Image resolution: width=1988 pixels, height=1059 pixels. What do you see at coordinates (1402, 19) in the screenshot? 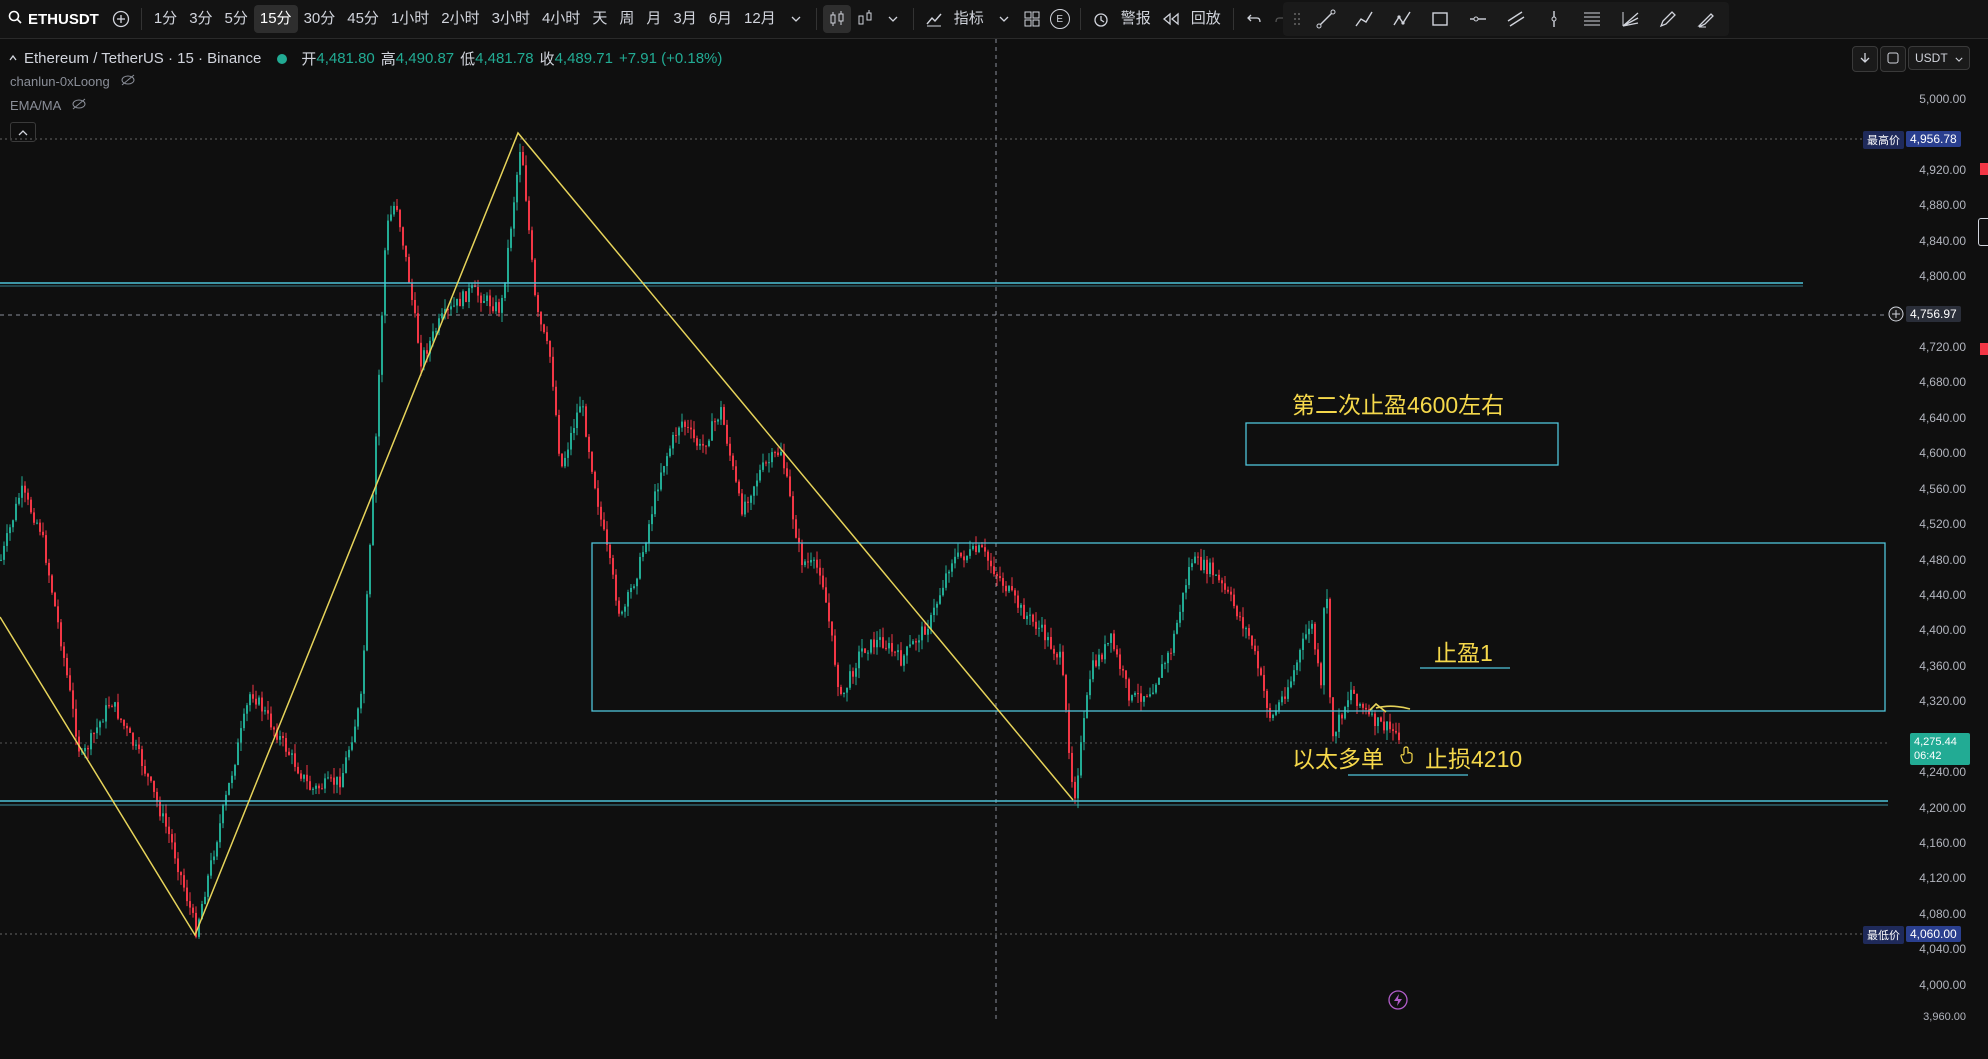
I see `zigzag-tool` at bounding box center [1402, 19].